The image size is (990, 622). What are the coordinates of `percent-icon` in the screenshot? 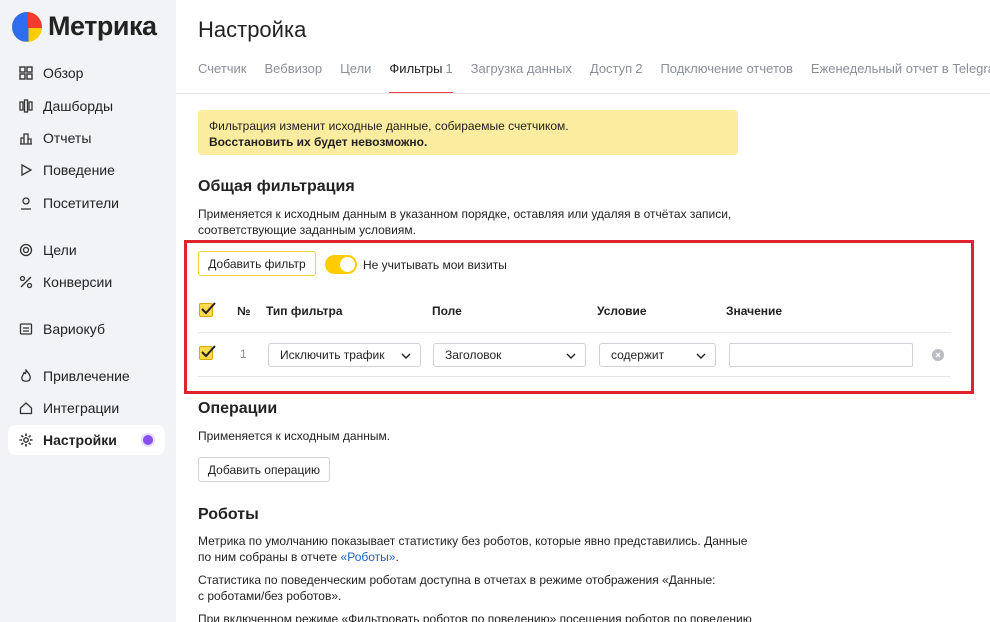 It's located at (26, 282).